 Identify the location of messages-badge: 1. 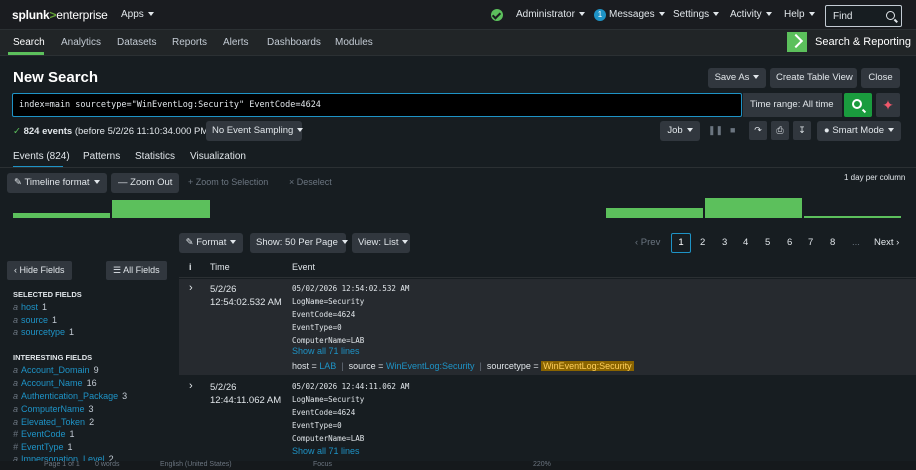
(600, 15).